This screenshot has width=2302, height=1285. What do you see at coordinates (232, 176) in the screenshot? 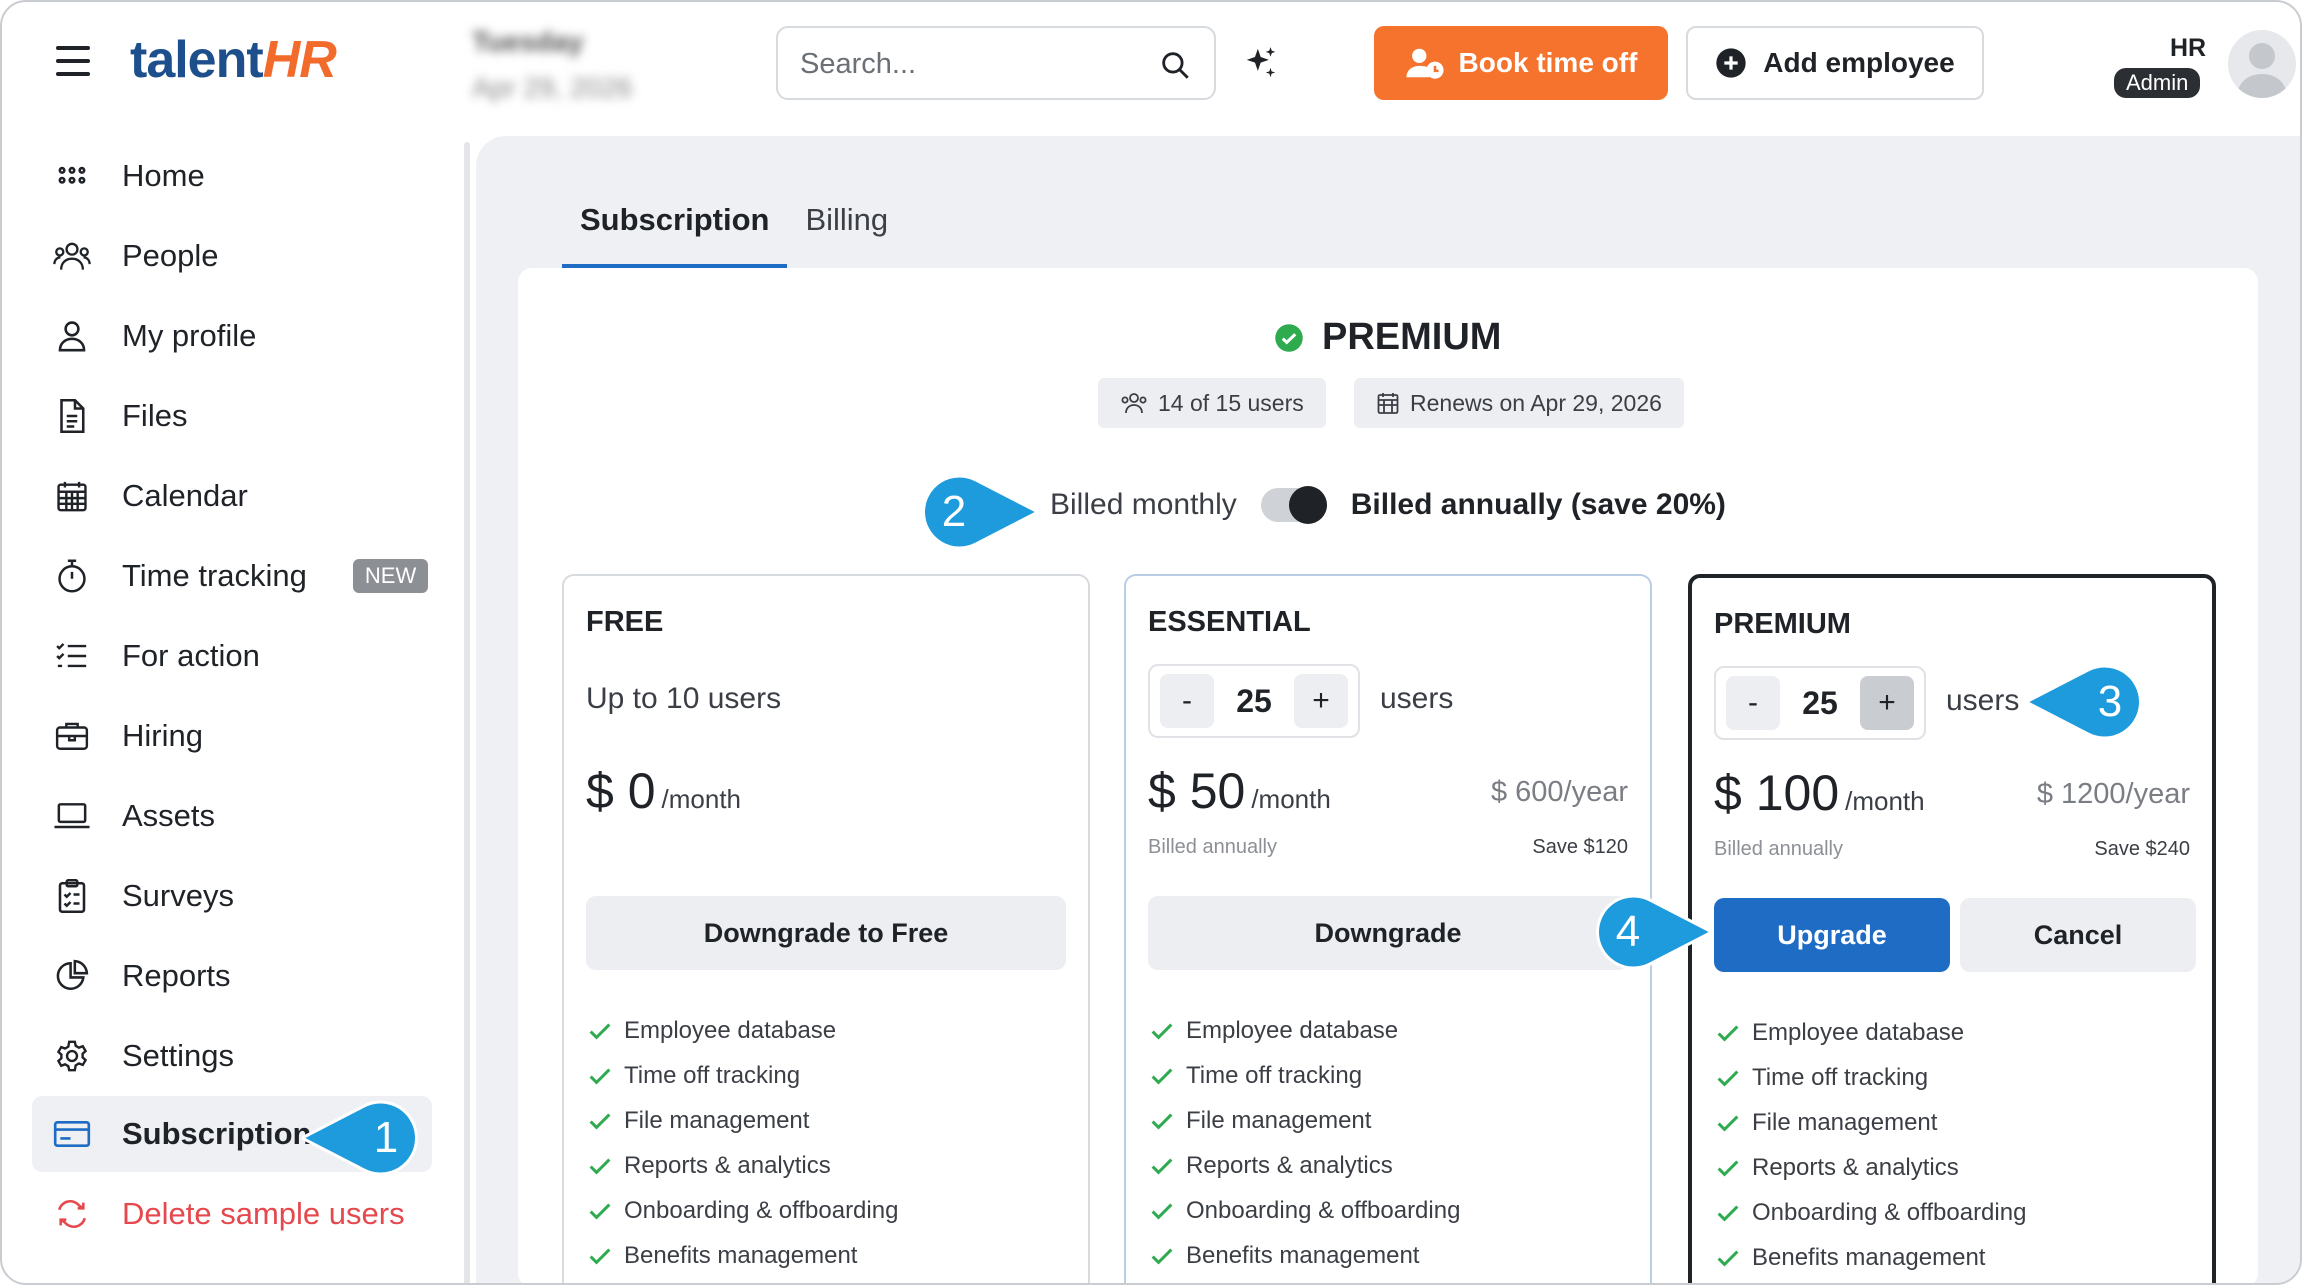
I see `sidebar-item-home: Home` at bounding box center [232, 176].